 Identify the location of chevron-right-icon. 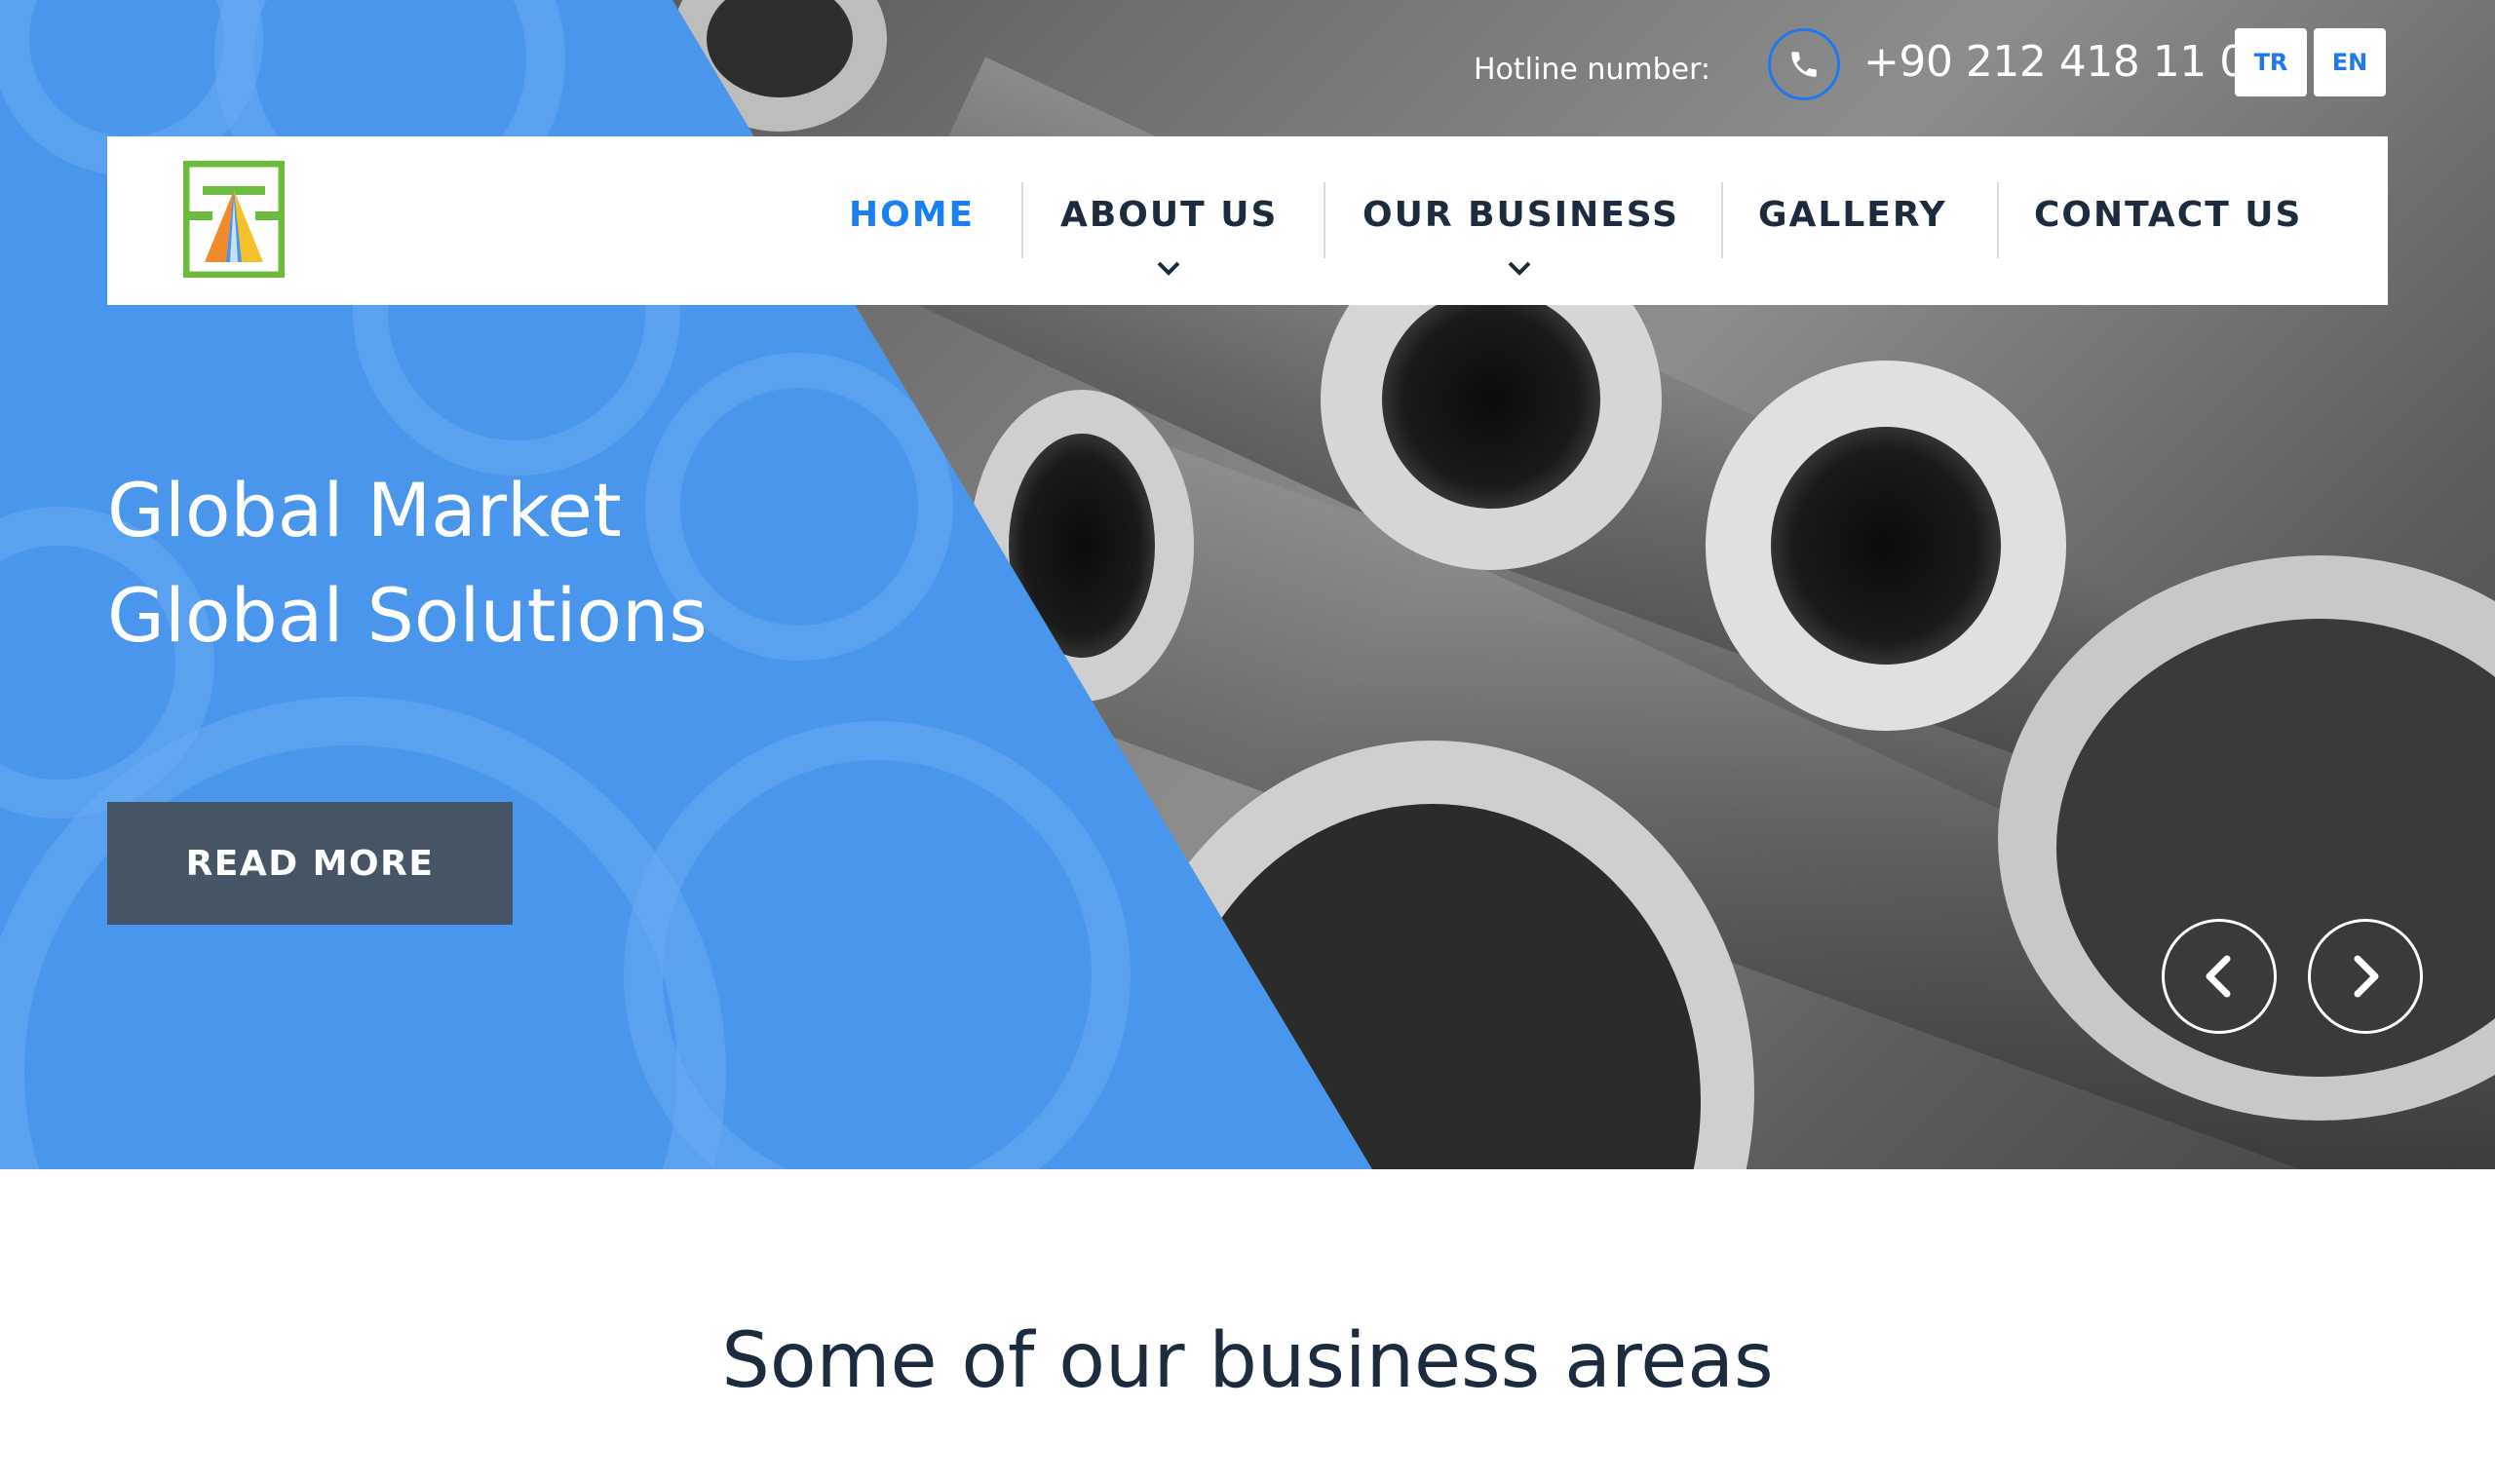
(2366, 976).